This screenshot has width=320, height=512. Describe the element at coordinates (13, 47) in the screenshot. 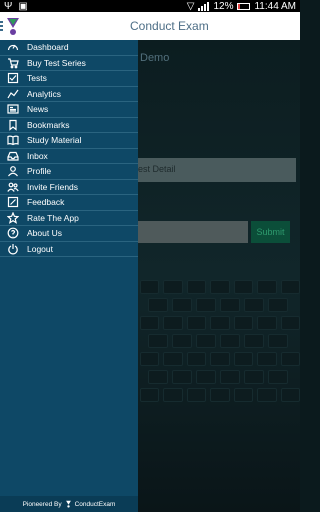

I see `speedometer-icon` at that location.